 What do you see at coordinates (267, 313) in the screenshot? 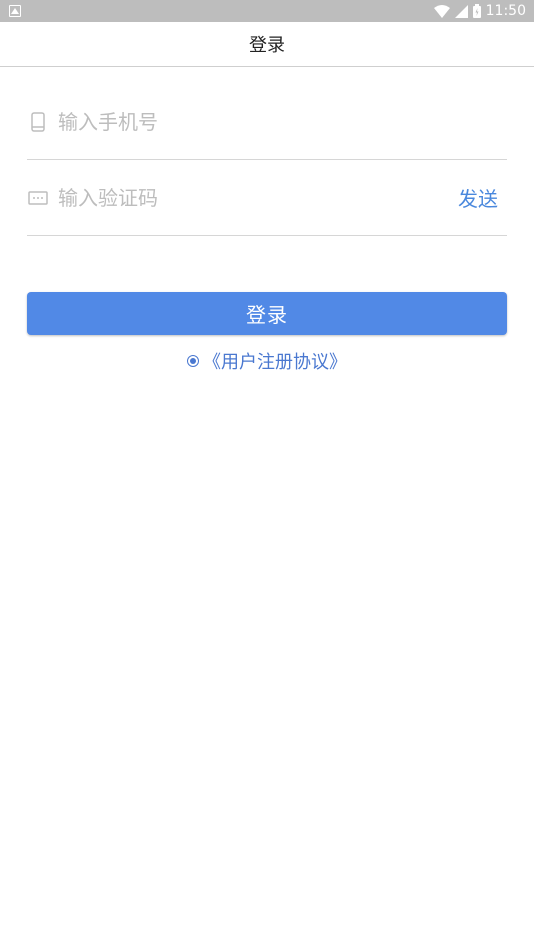
I see `login-button: 登录` at bounding box center [267, 313].